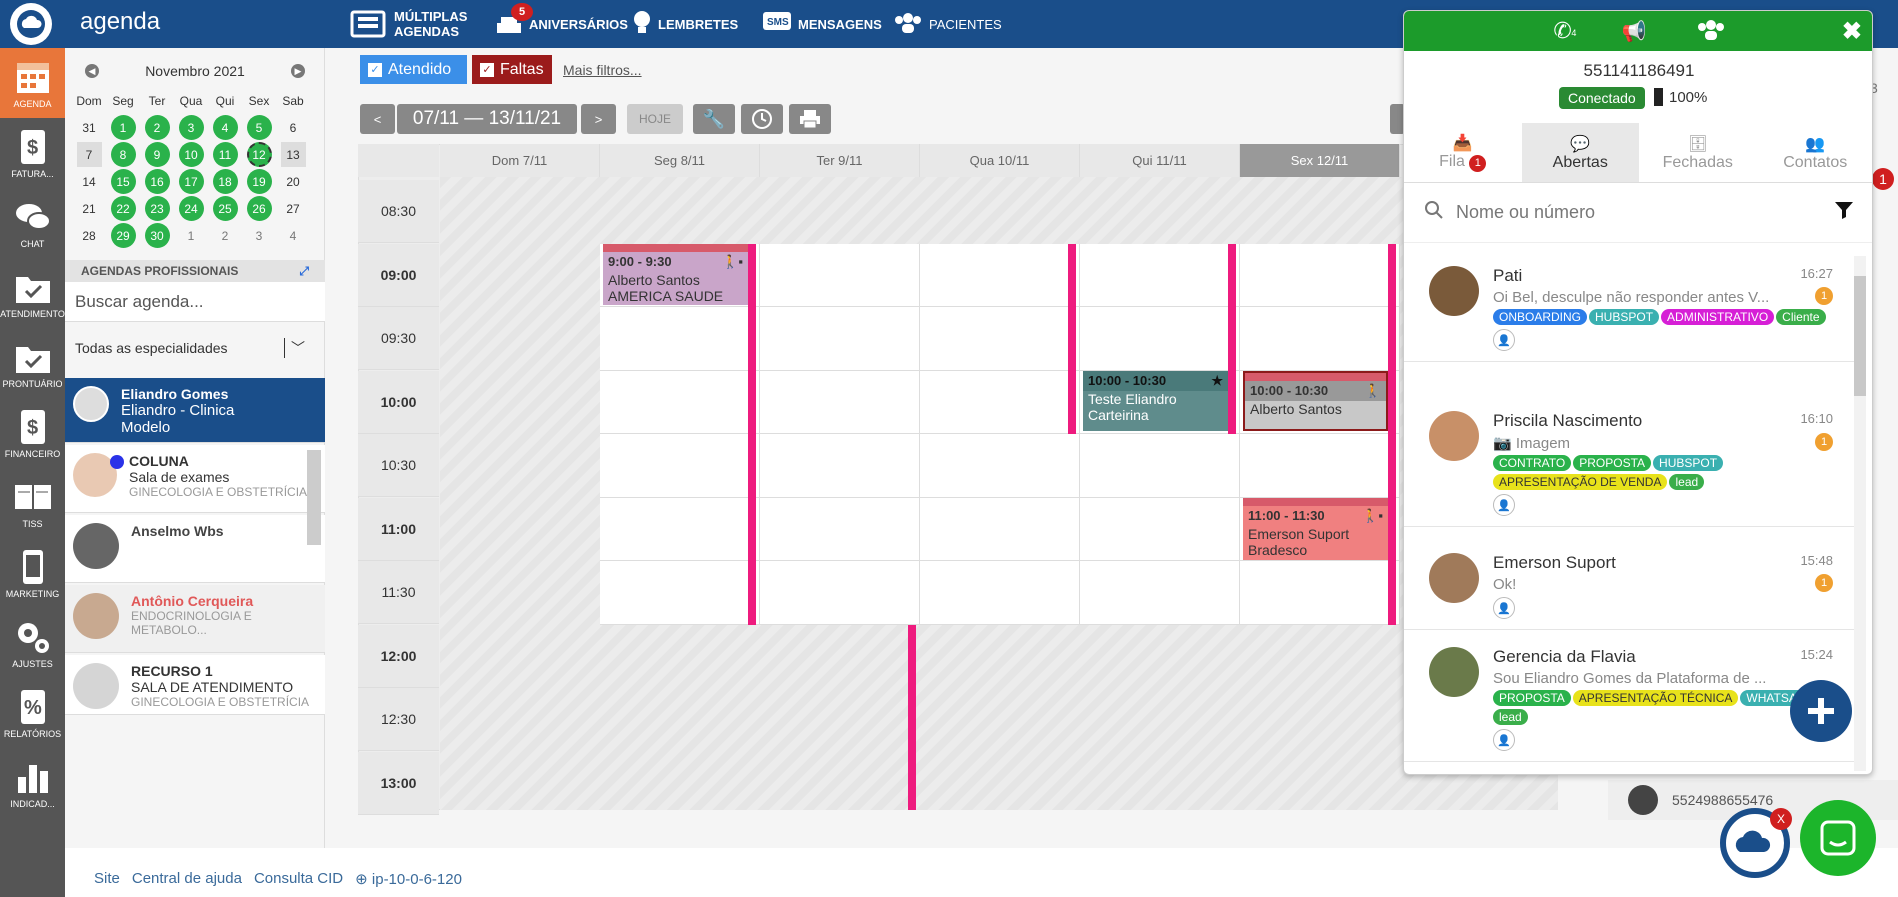 The width and height of the screenshot is (1898, 897). I want to click on nav-patients: PACIENTES, so click(947, 24).